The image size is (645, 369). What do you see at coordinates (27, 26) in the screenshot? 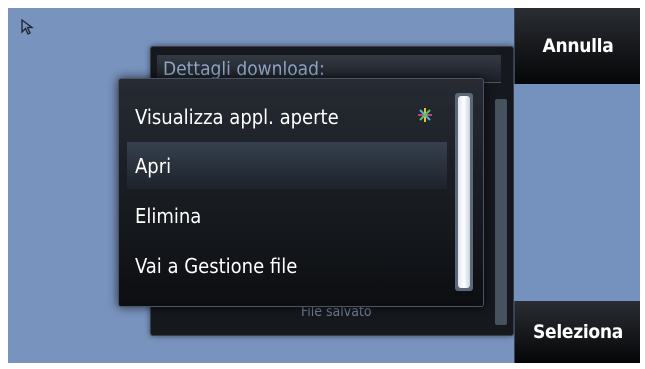
I see `pointer-icon` at bounding box center [27, 26].